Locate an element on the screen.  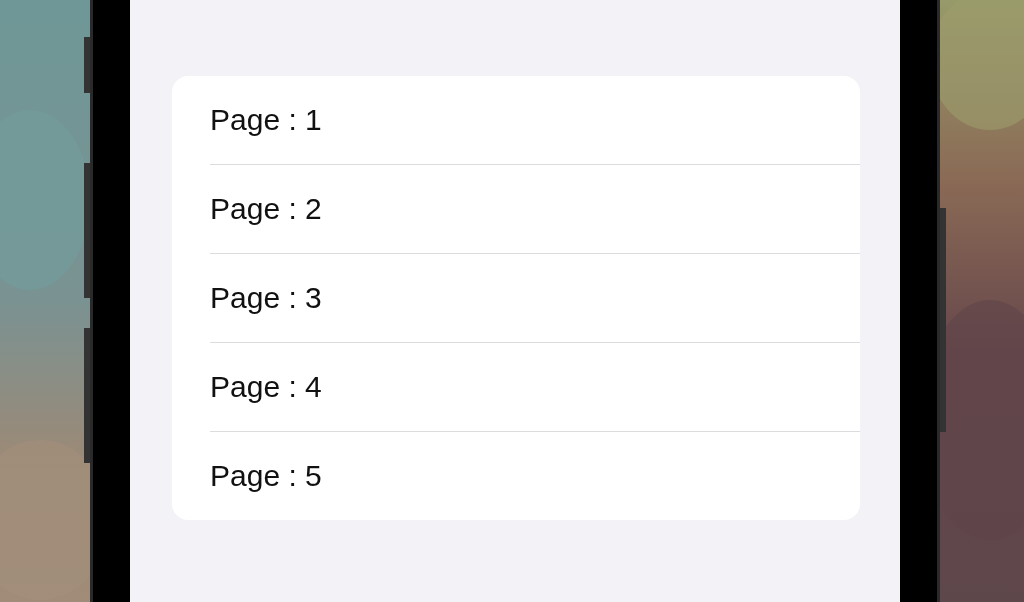
list-item: Page : 3 is located at coordinates (535, 298).